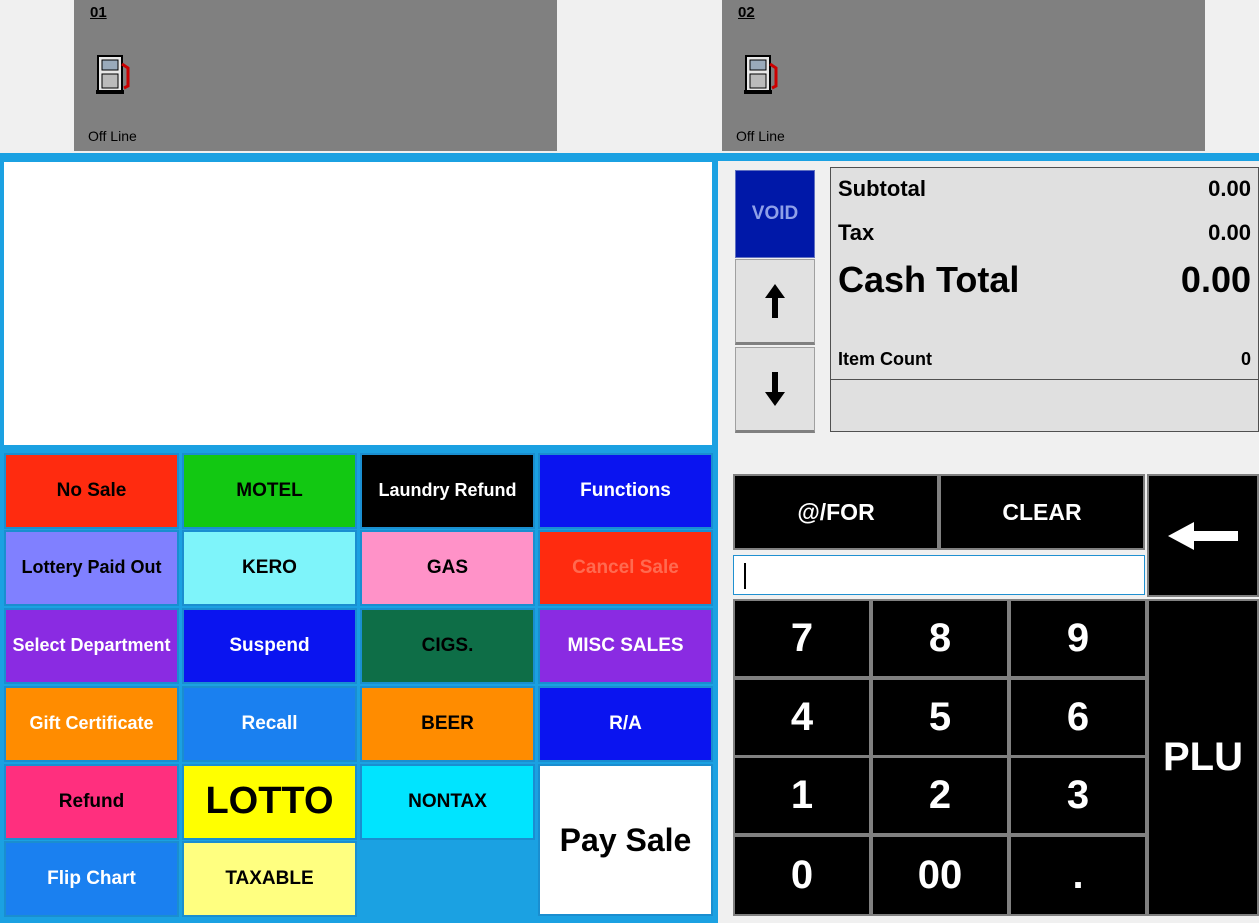 The width and height of the screenshot is (1259, 923). Describe the element at coordinates (746, 12) in the screenshot. I see `pump-number: 02` at that location.